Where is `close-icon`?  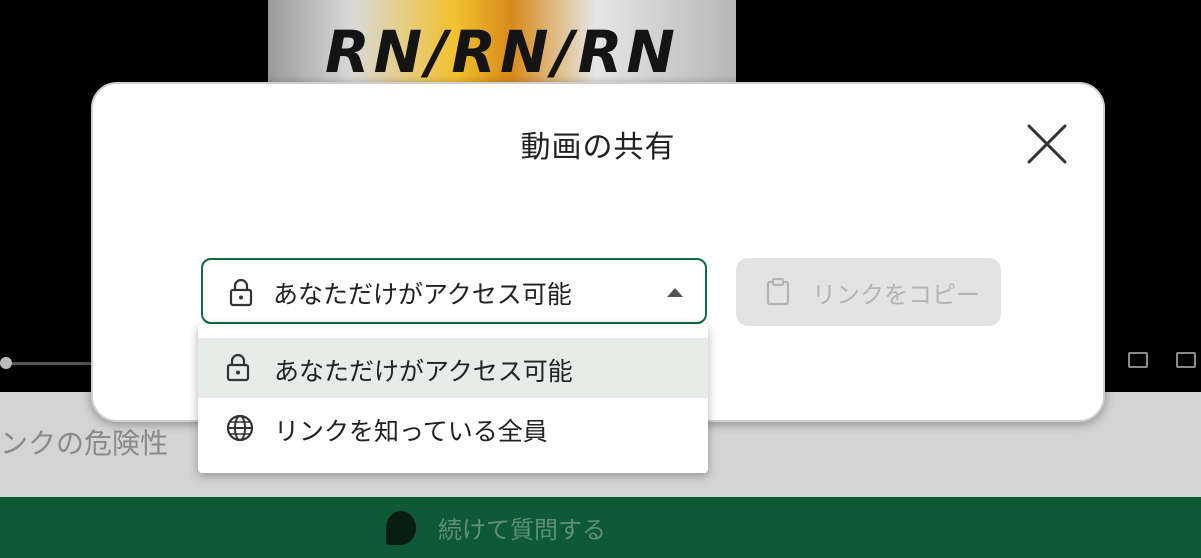
close-icon is located at coordinates (1047, 144).